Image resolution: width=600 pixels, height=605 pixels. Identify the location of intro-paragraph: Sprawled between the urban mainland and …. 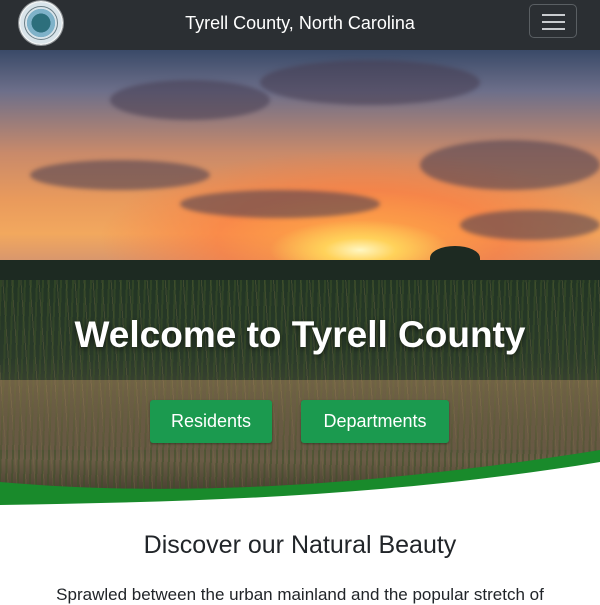
(300, 594).